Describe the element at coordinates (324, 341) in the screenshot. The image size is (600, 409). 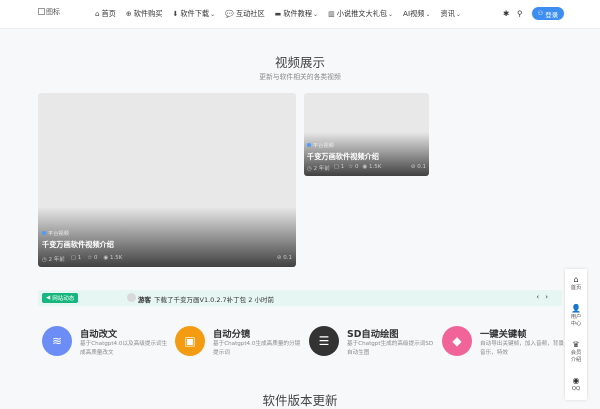
I see `list-icon: ☰` at that location.